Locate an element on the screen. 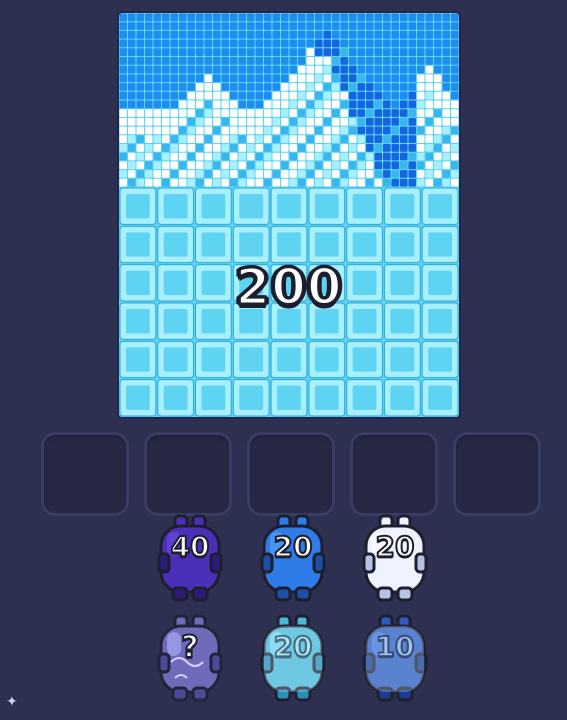 Image resolution: width=567 pixels, height=720 pixels. unit-white: 20 is located at coordinates (395, 562).